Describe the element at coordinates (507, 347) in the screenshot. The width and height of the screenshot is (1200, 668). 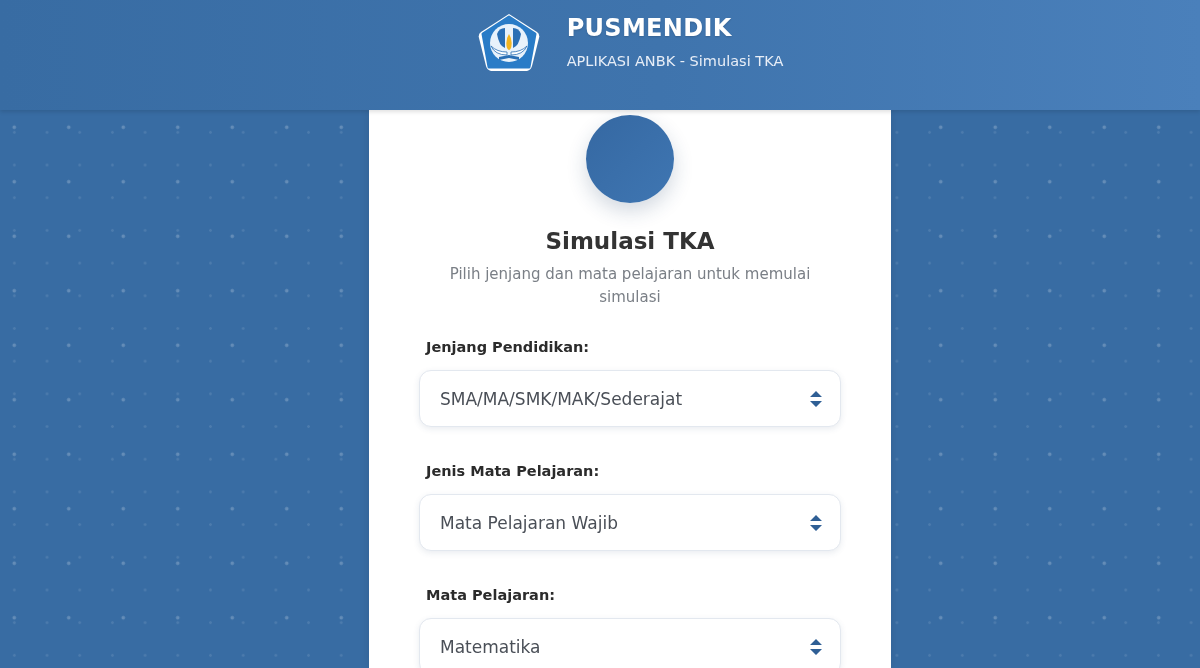
I see `field-label: Jenjang Pendidikan:` at that location.